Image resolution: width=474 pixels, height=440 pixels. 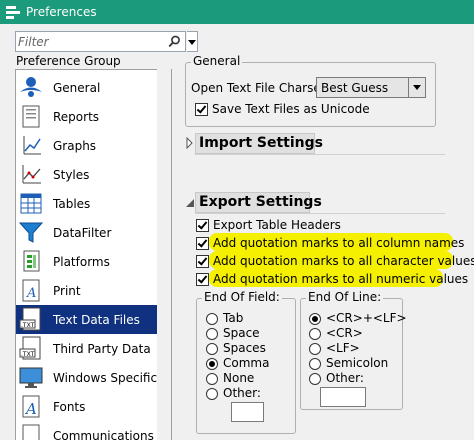 What do you see at coordinates (190, 203) in the screenshot?
I see `collapse-arrow-icon` at bounding box center [190, 203].